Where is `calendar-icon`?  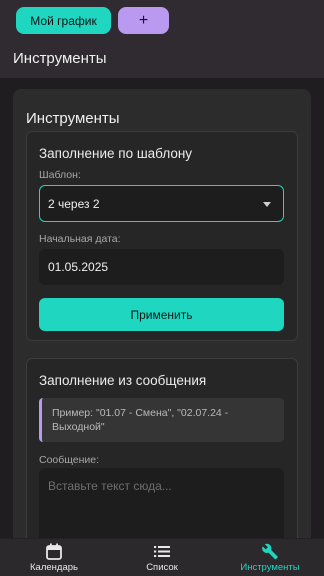
calendar-icon is located at coordinates (54, 551).